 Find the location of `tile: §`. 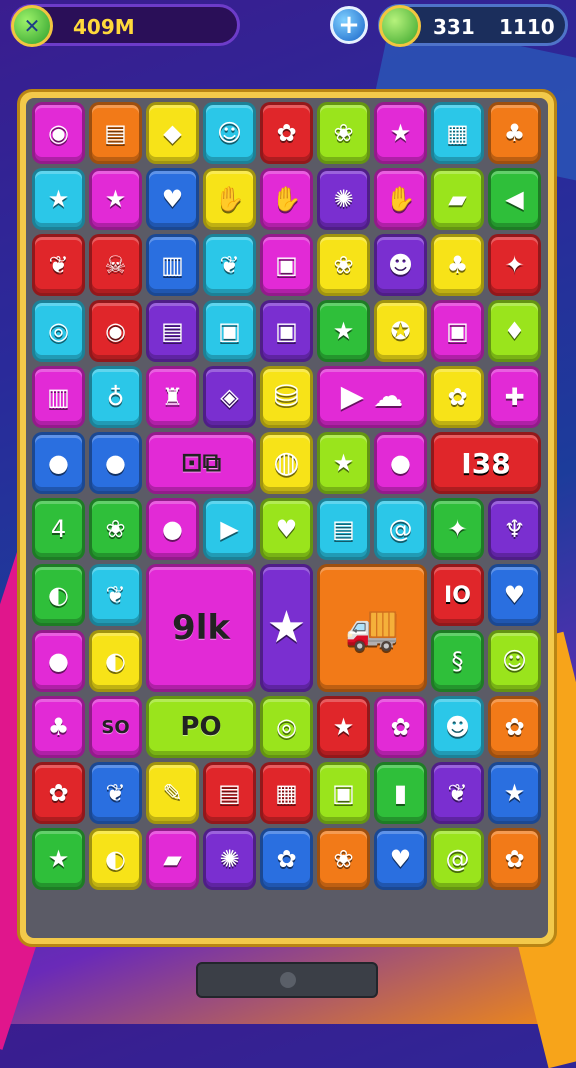

tile: § is located at coordinates (457, 661).